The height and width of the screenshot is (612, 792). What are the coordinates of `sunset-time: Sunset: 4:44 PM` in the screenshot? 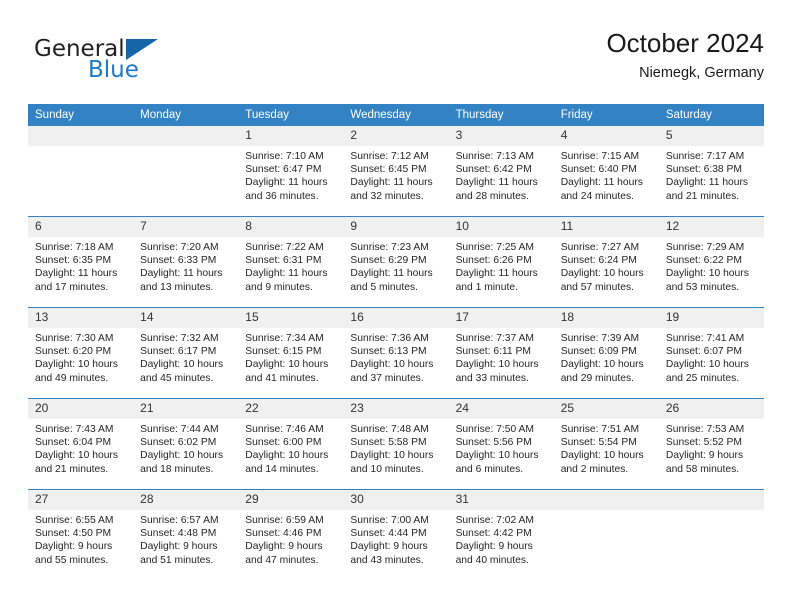 It's located at (388, 534).